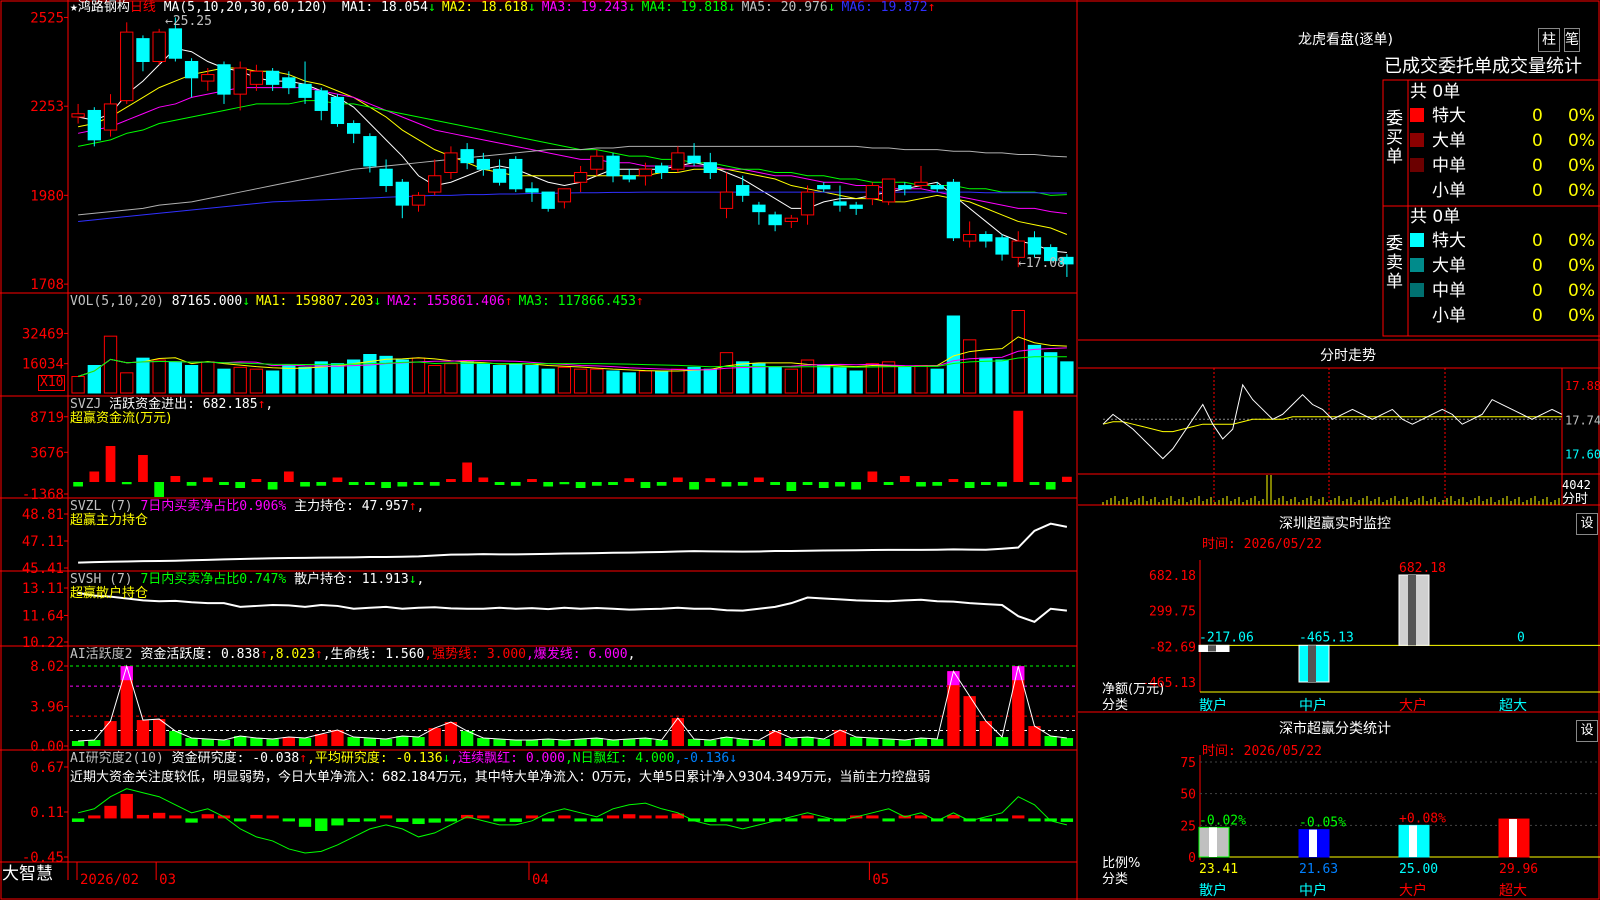 The height and width of the screenshot is (900, 1600). I want to click on y-tick-label: 1980, so click(47, 196).